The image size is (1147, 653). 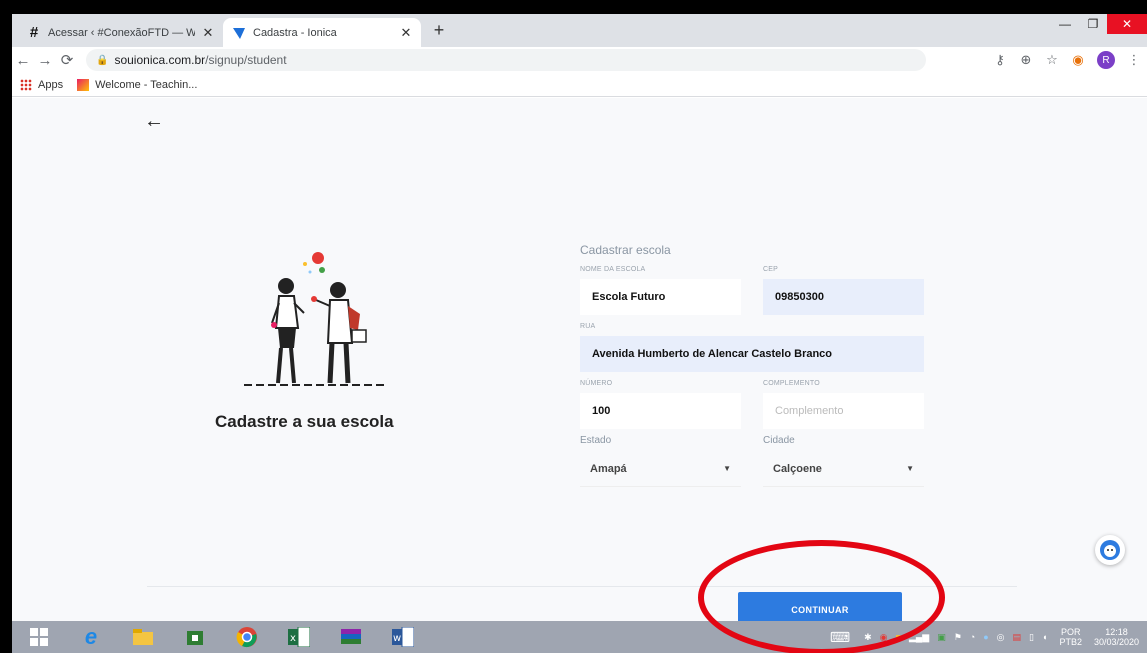 I want to click on windows-start-icon, so click(x=39, y=637).